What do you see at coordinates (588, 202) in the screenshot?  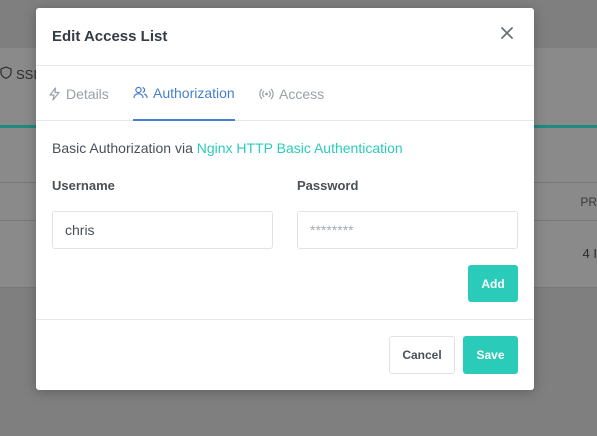 I see `background-column-header: PR` at bounding box center [588, 202].